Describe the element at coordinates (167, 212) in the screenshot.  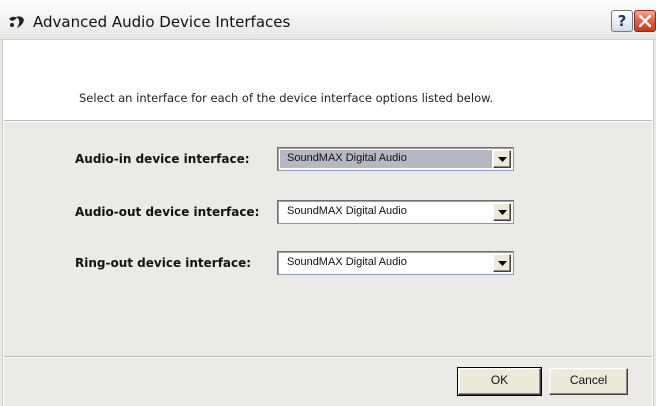
I see `audio-out-label: Audio-out device interface:` at that location.